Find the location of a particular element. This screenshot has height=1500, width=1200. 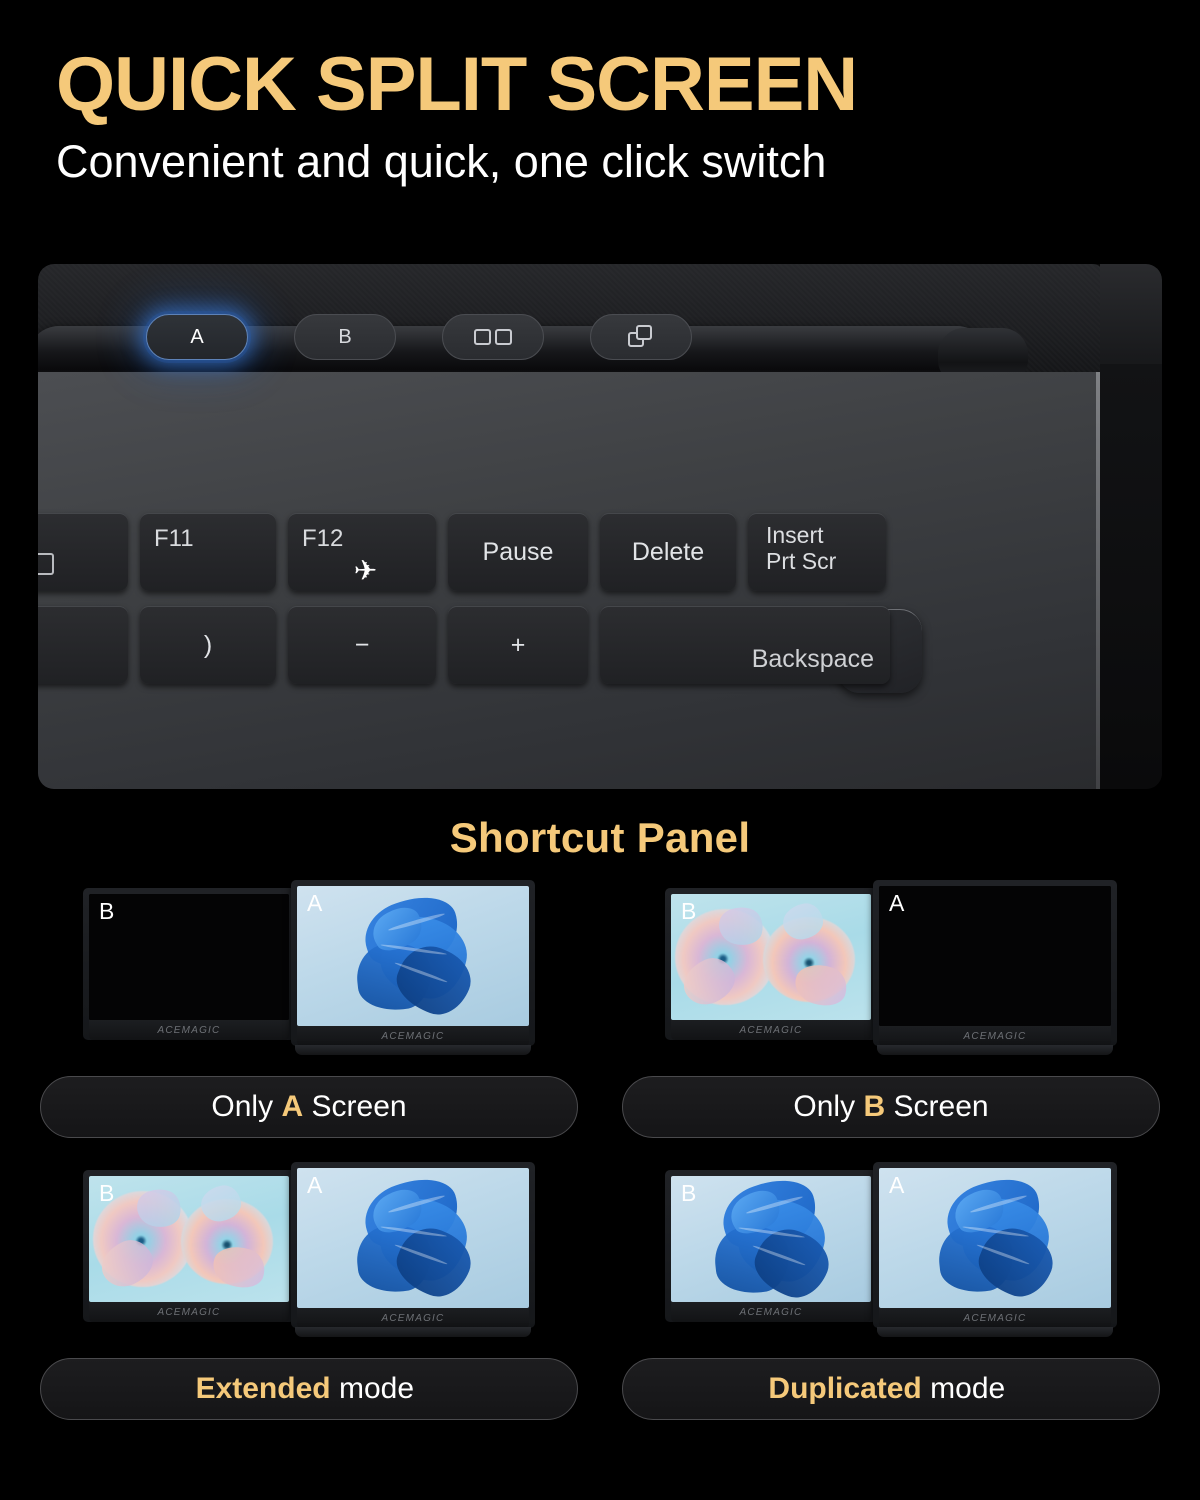

shortcut-button-b: B is located at coordinates (345, 337).